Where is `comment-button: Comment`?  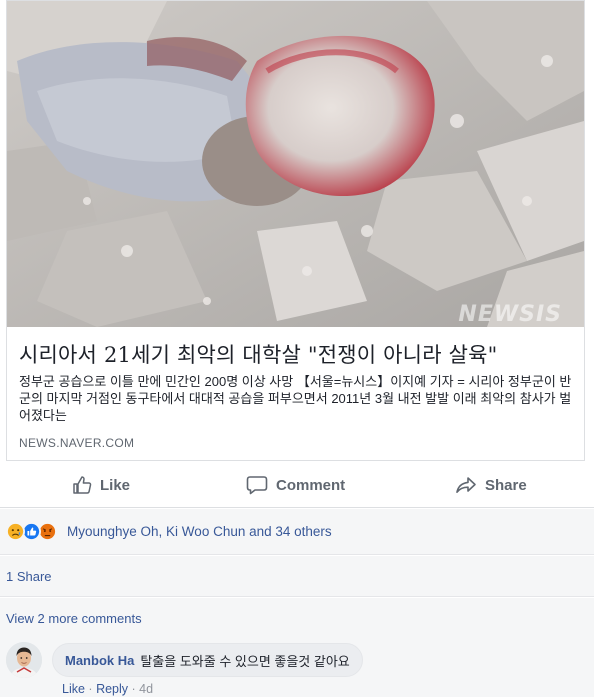 comment-button: Comment is located at coordinates (295, 485).